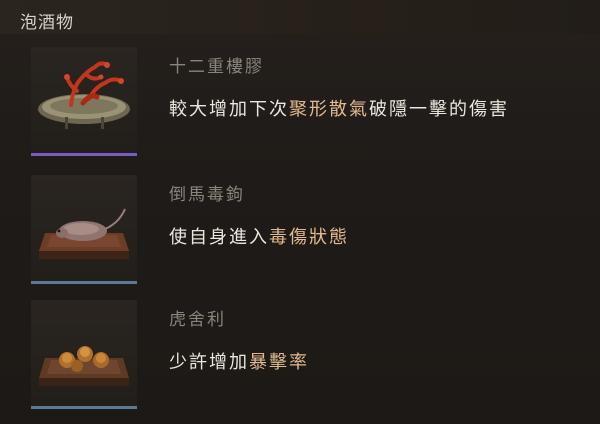 This screenshot has height=424, width=600. Describe the element at coordinates (84, 366) in the screenshot. I see `spheres-on-tray-icon` at that location.